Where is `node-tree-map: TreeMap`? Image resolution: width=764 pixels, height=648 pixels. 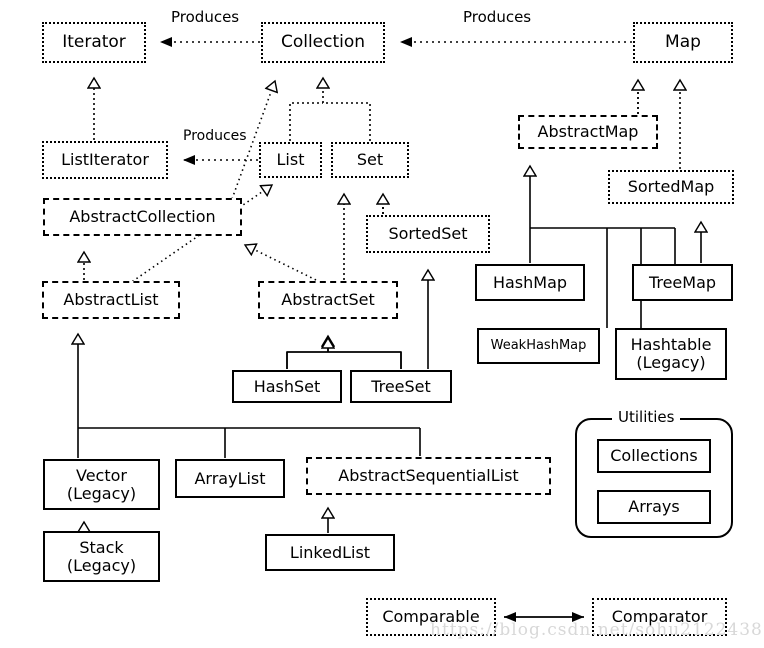
node-tree-map: TreeMap is located at coordinates (682, 282).